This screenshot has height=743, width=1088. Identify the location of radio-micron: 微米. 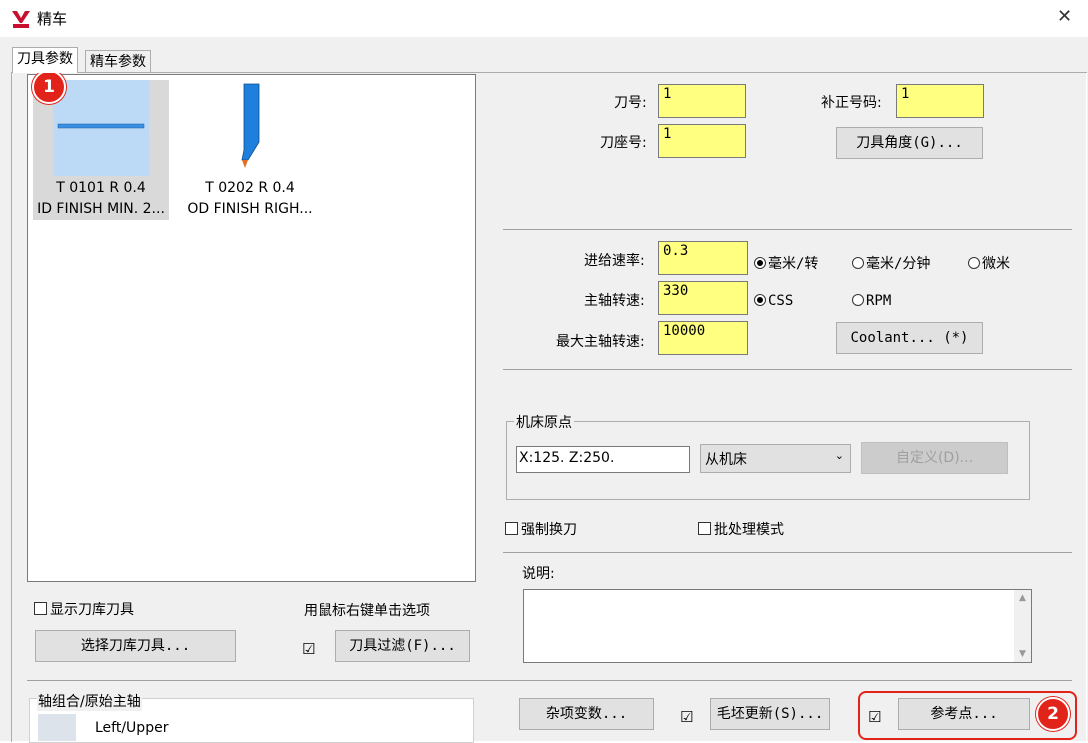
(989, 263).